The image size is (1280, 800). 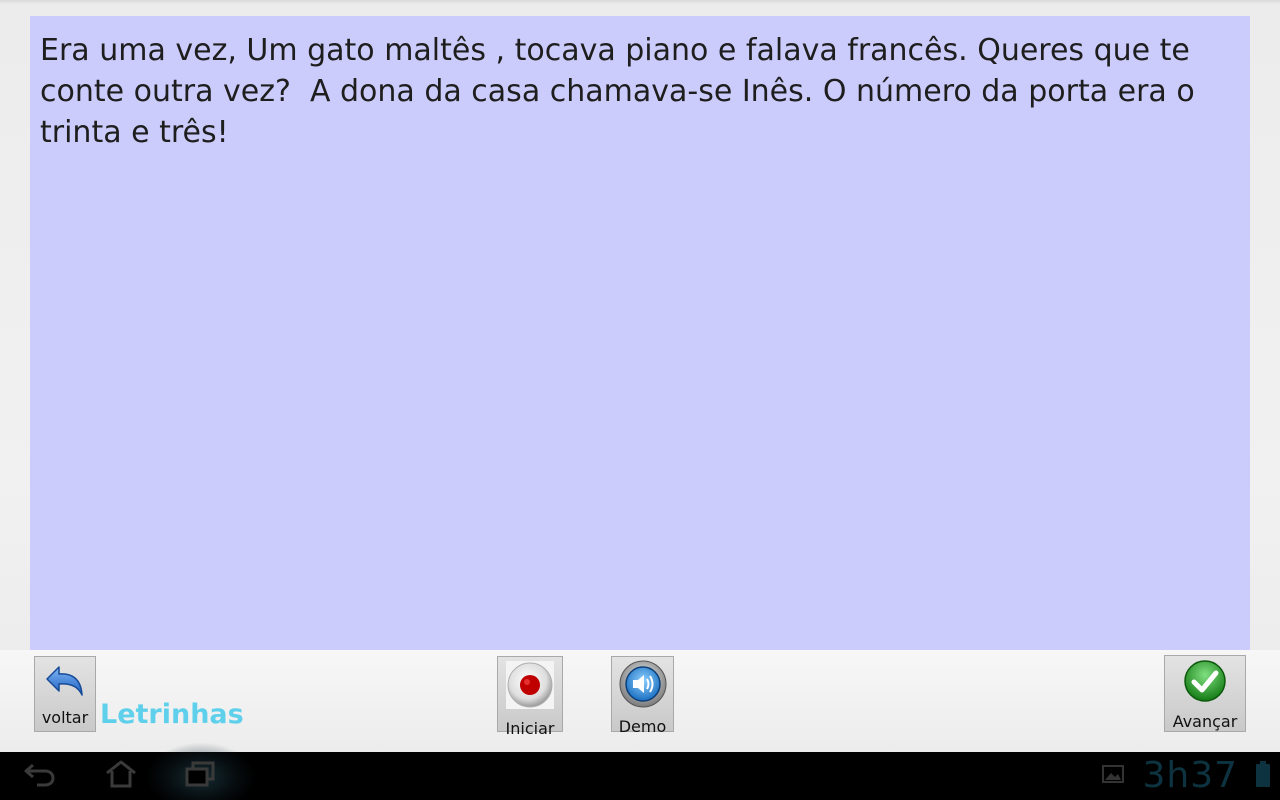 I want to click on demo-button: Demo, so click(x=642, y=696).